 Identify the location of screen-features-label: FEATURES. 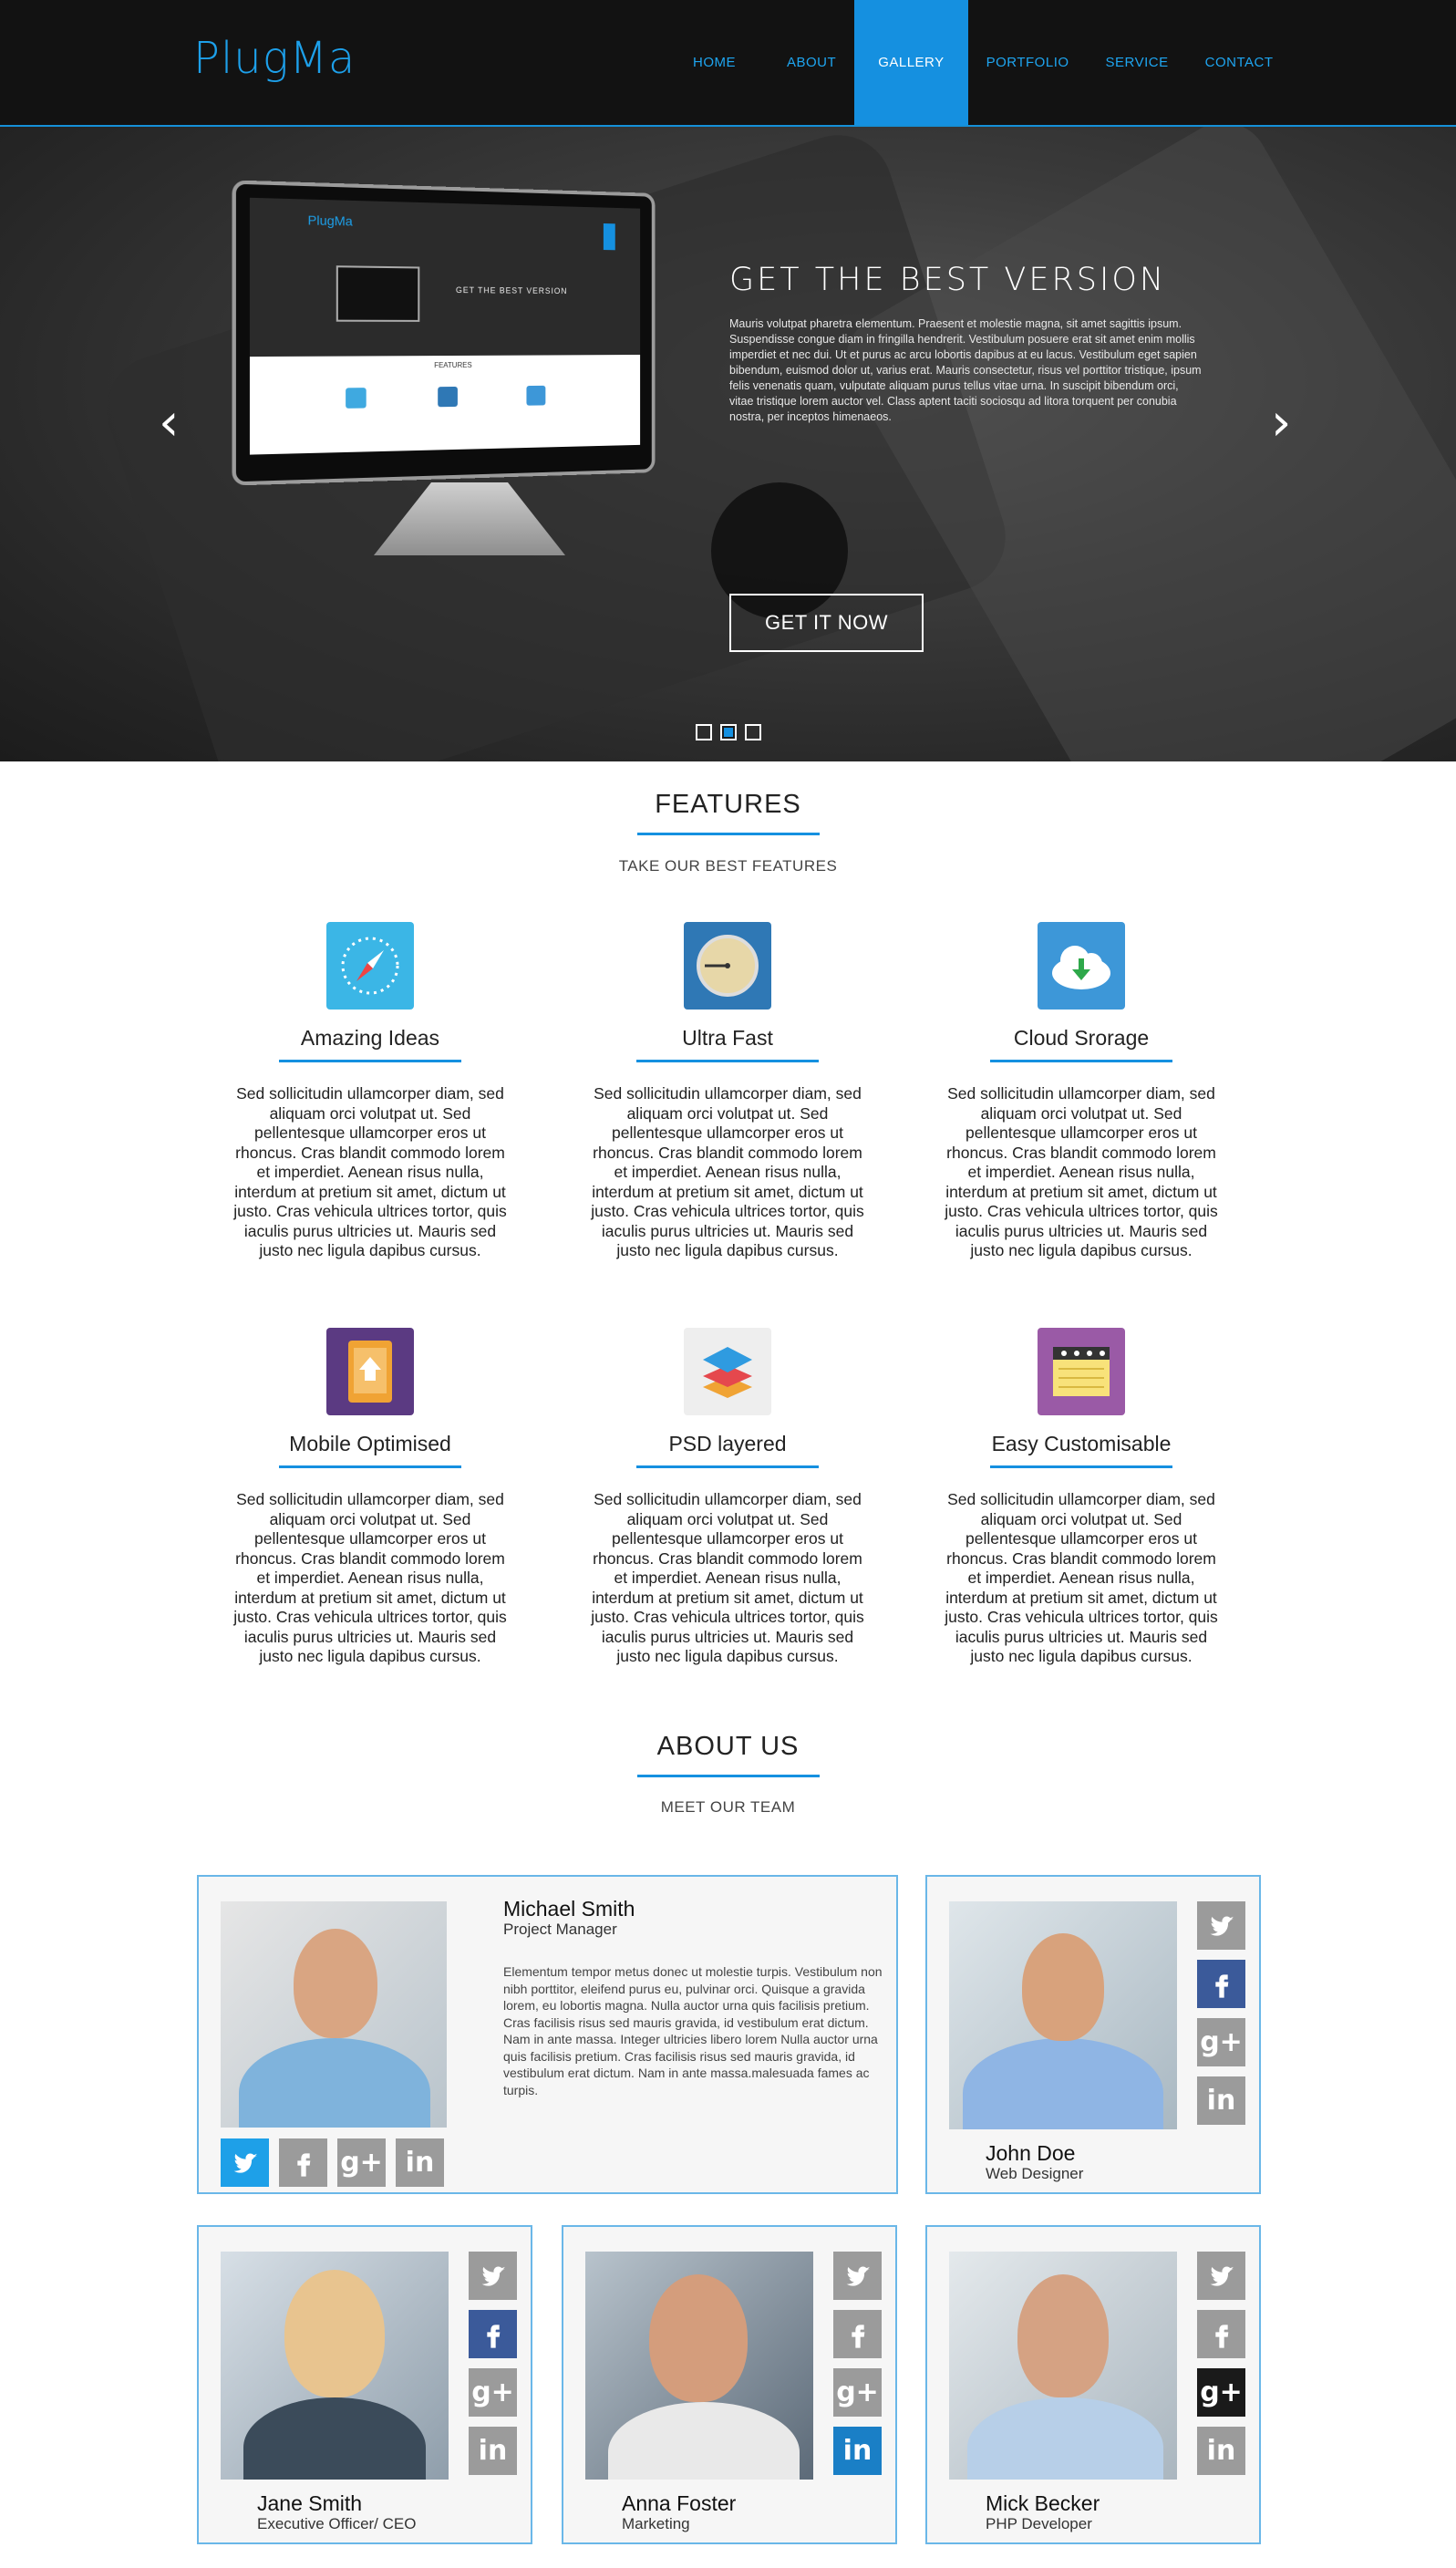
(445, 365).